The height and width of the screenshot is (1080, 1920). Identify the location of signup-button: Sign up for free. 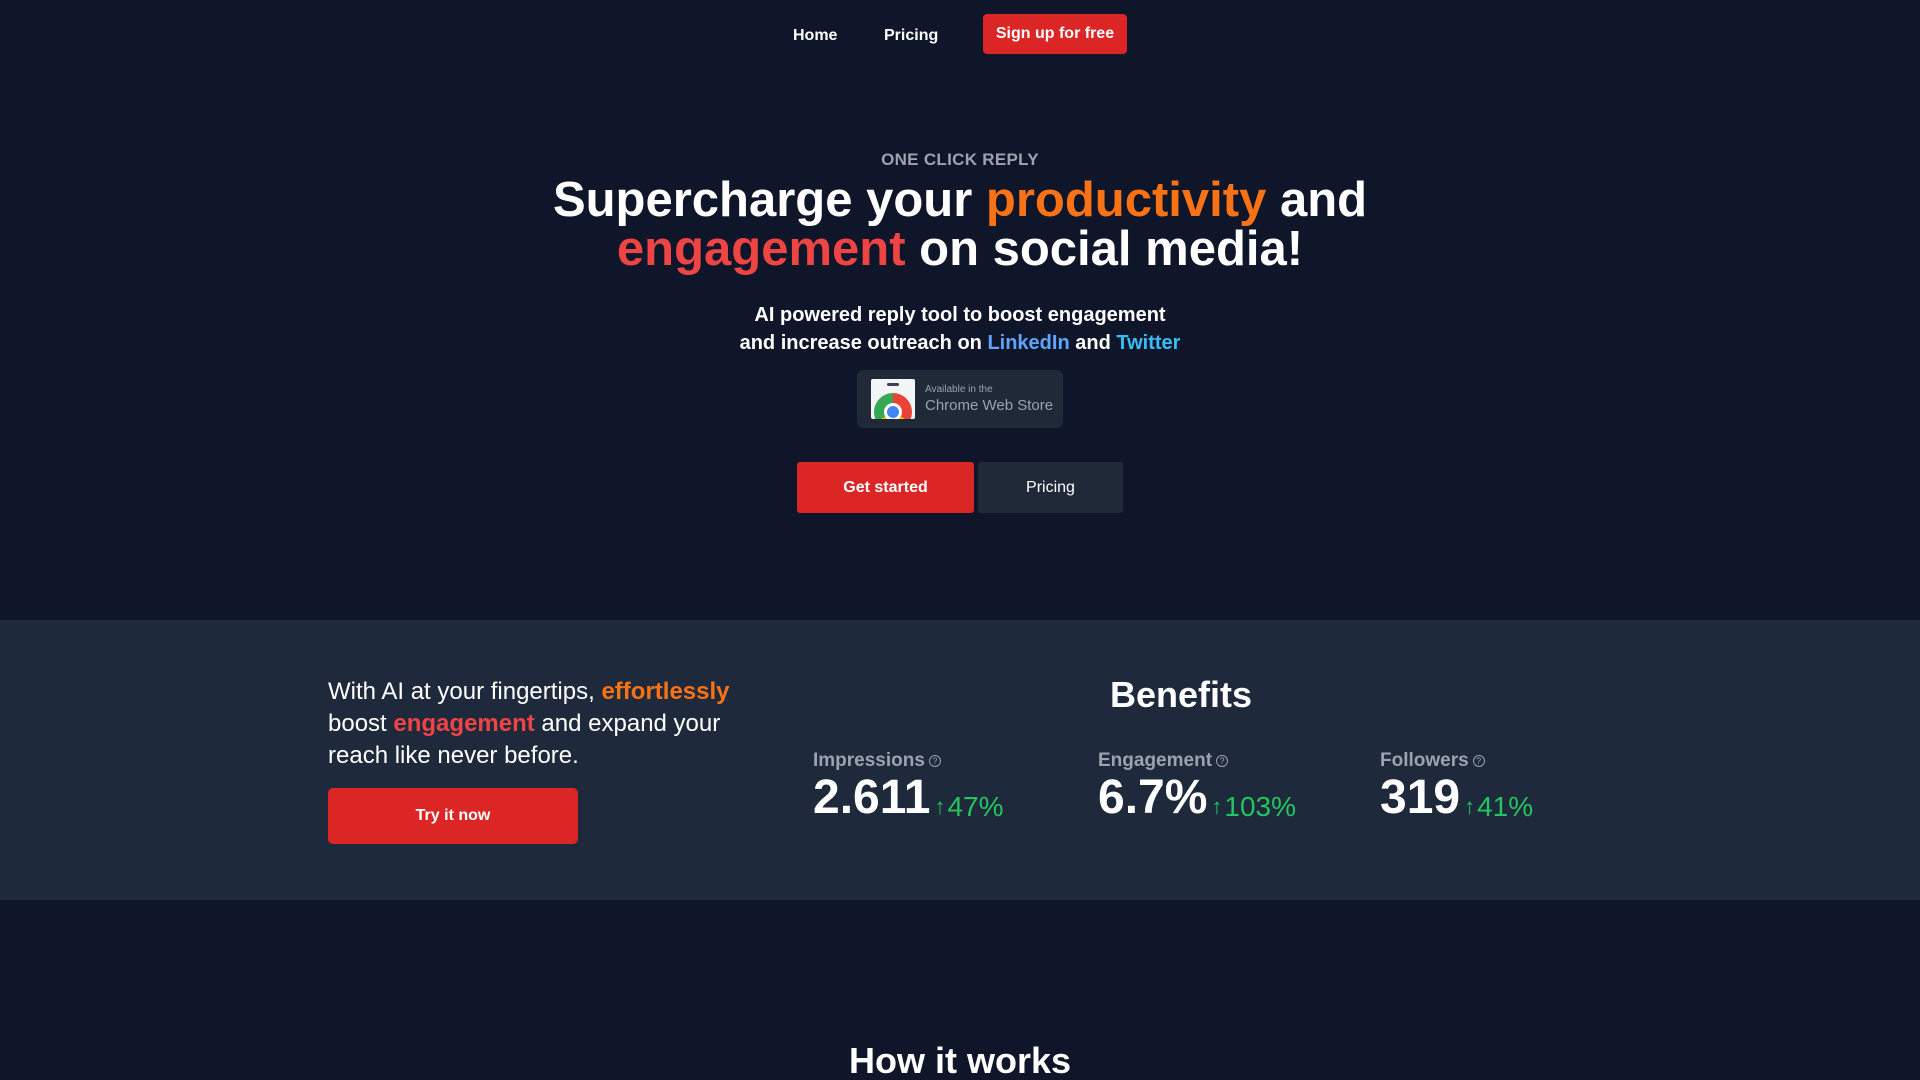
(1055, 34).